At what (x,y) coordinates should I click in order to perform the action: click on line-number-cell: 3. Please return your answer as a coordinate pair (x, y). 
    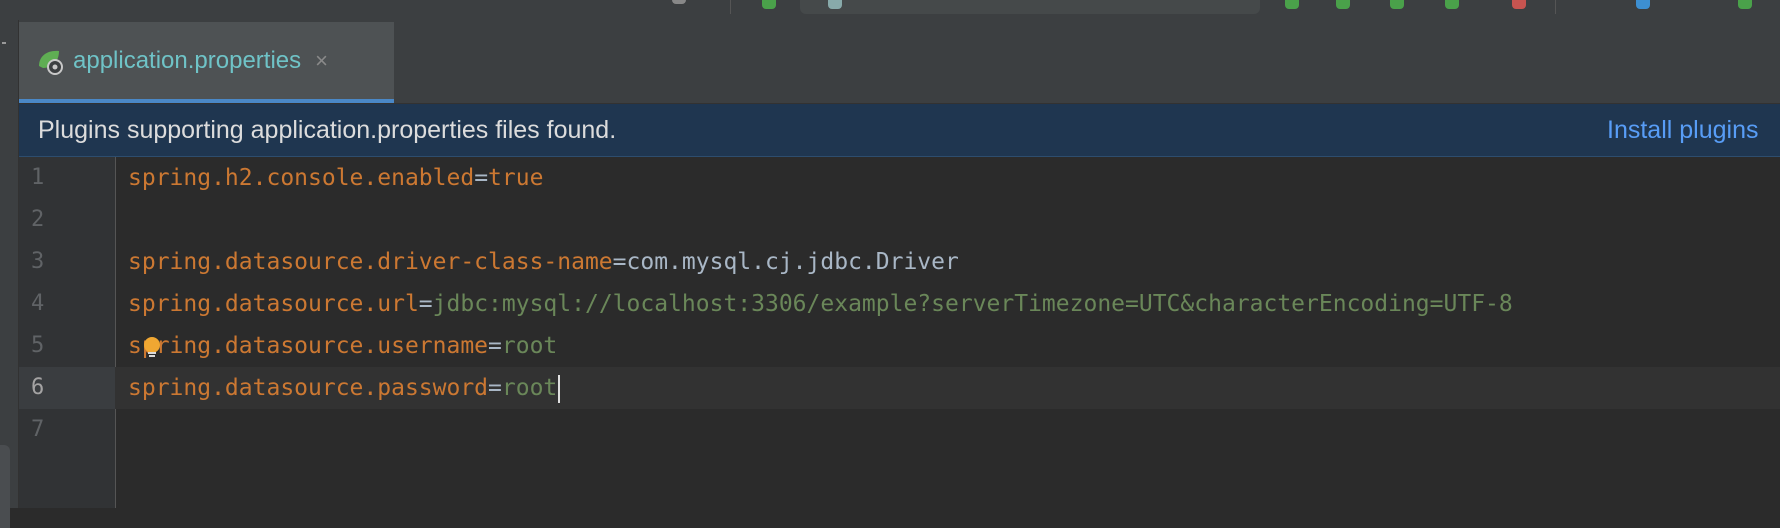
    Looking at the image, I should click on (67, 262).